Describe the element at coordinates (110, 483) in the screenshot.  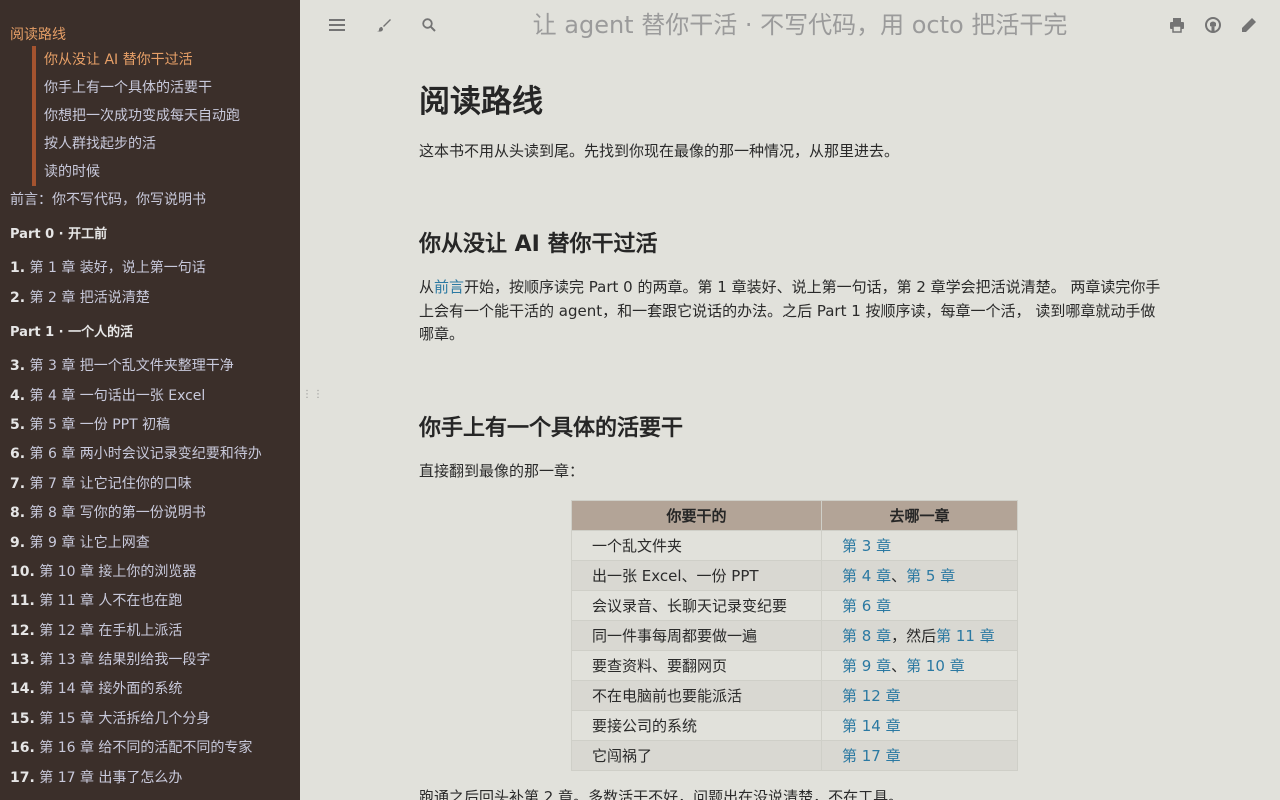
I see `chapter-title: 第 7 章 让它记住你的口味` at that location.